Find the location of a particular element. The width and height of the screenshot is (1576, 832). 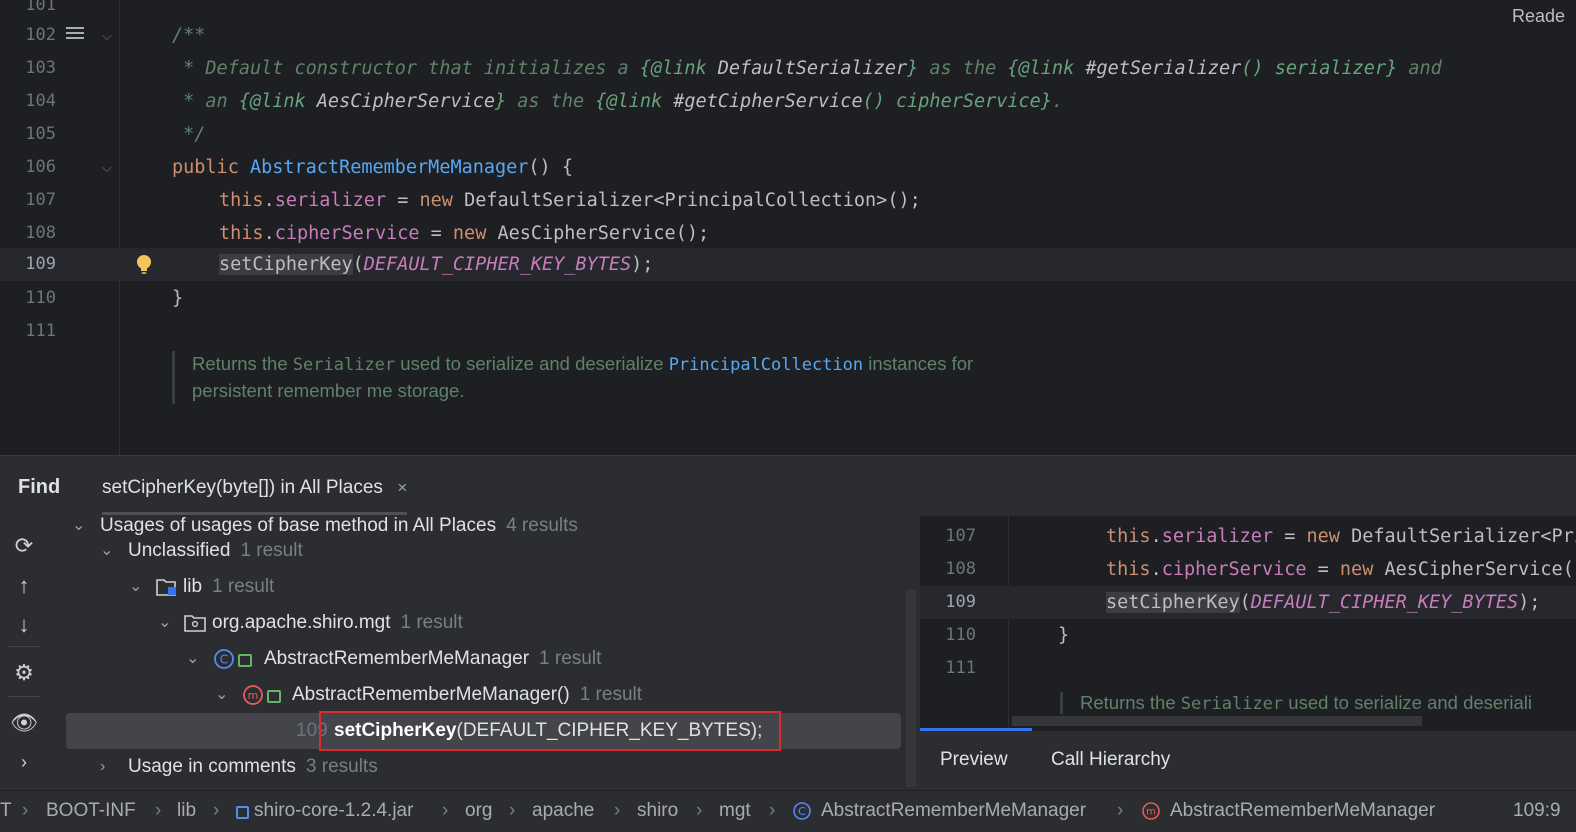

breadcrumb-item: T is located at coordinates (6, 811).